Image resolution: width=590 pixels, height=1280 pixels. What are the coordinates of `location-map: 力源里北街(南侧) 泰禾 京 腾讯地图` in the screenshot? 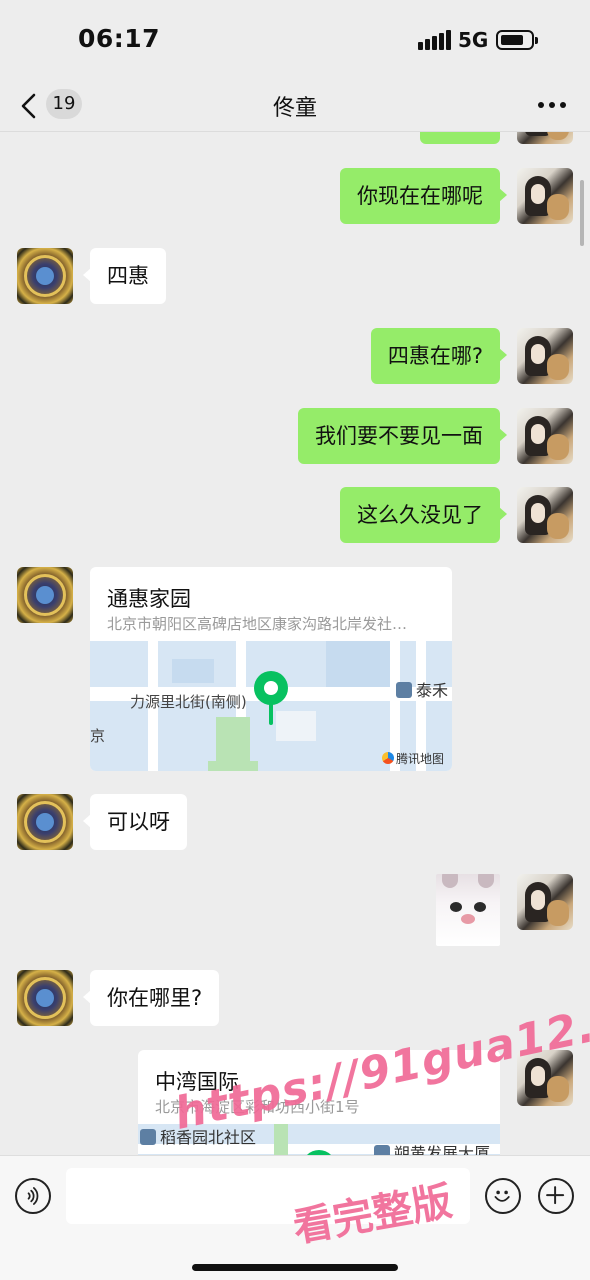 It's located at (271, 706).